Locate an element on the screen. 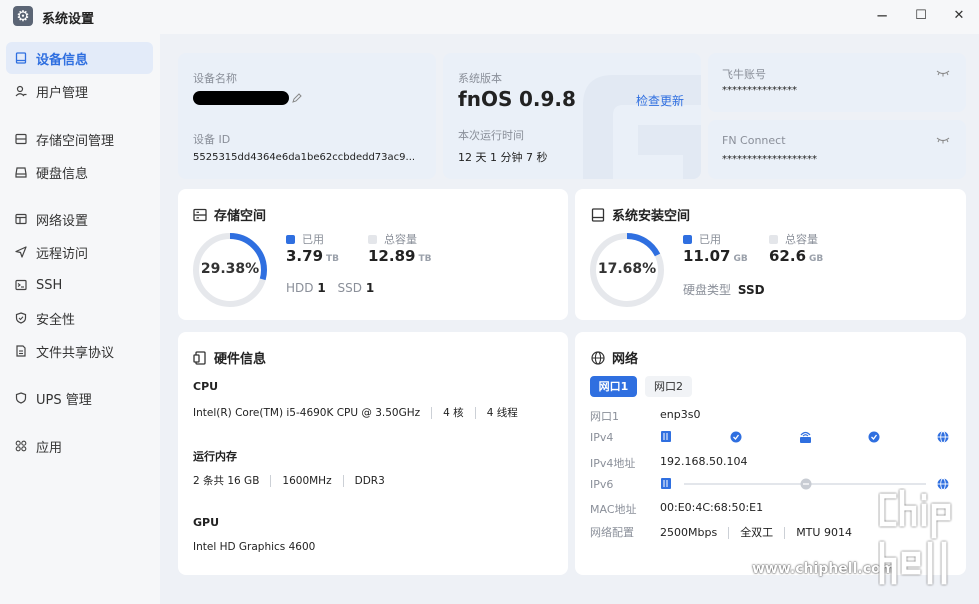  disk-type-value: SSD is located at coordinates (751, 290).